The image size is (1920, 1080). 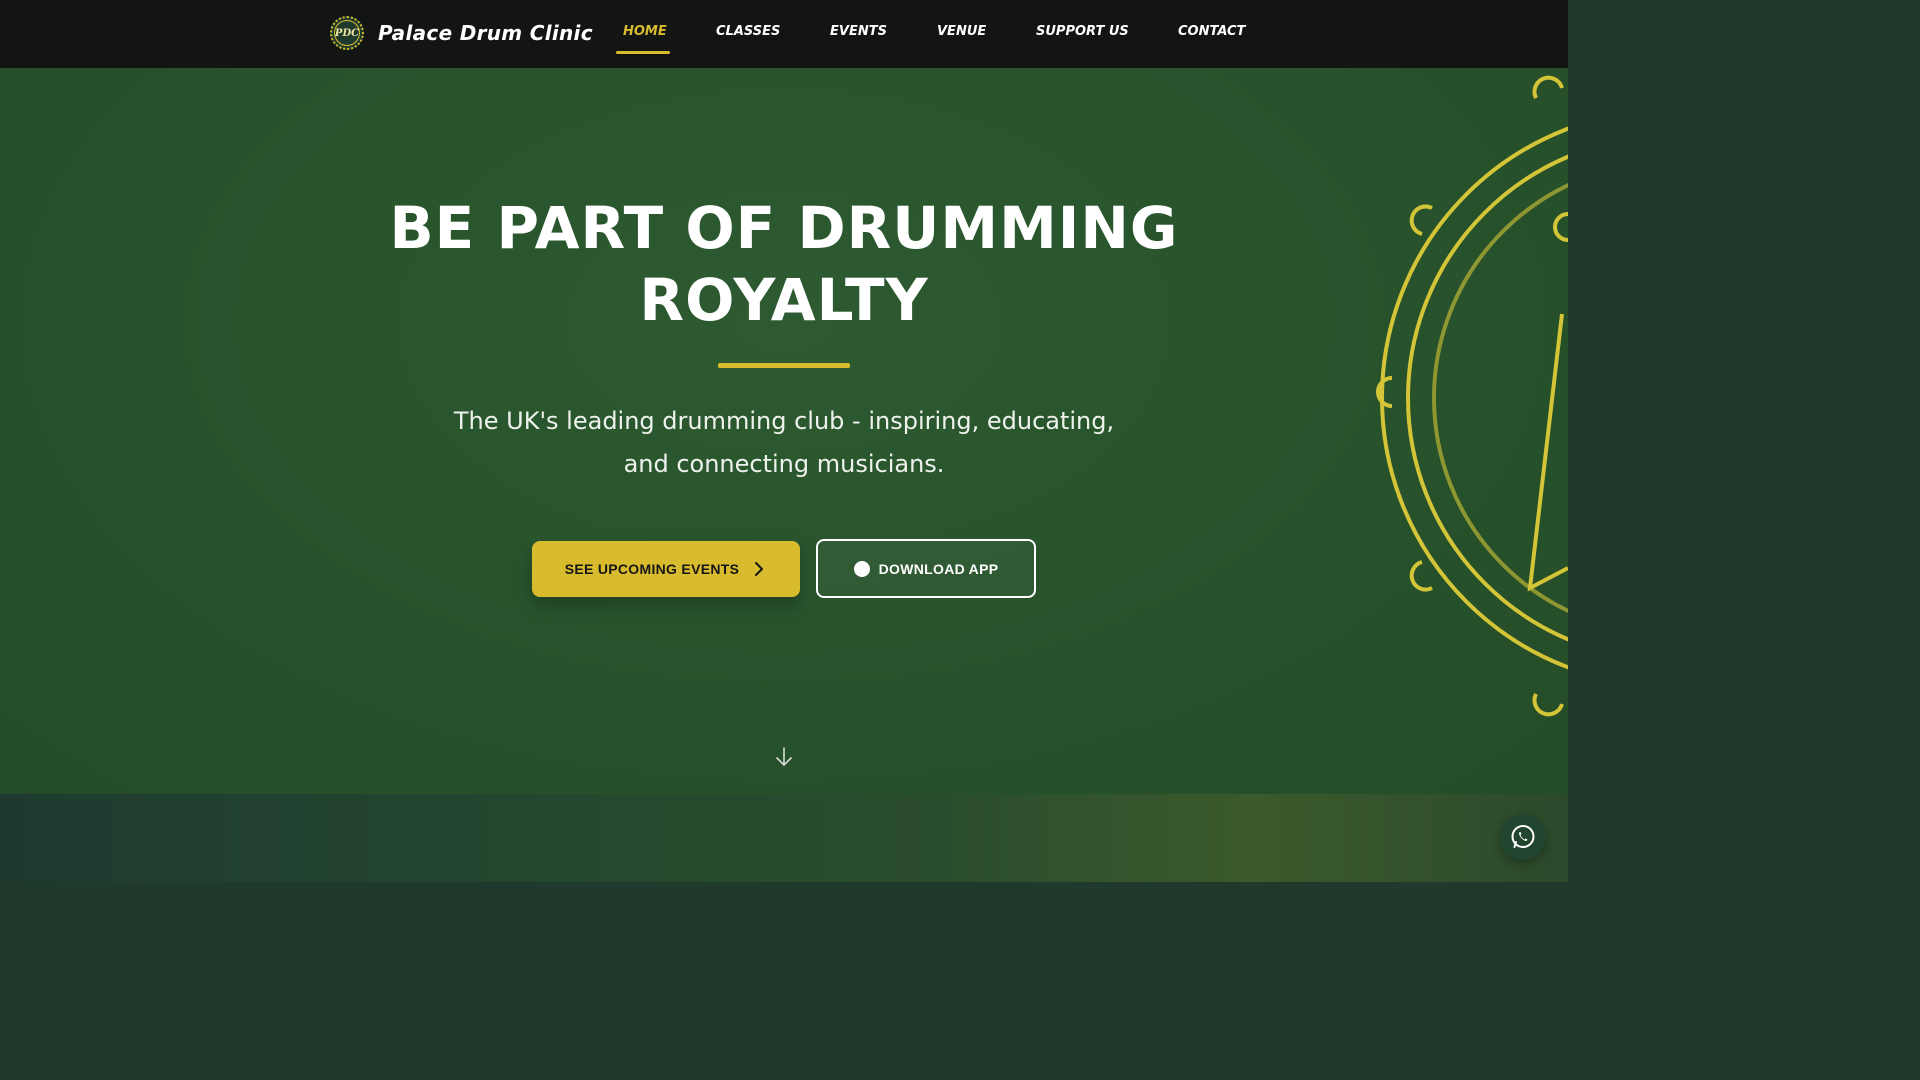 I want to click on whatsapp-chat-button, so click(x=1523, y=837).